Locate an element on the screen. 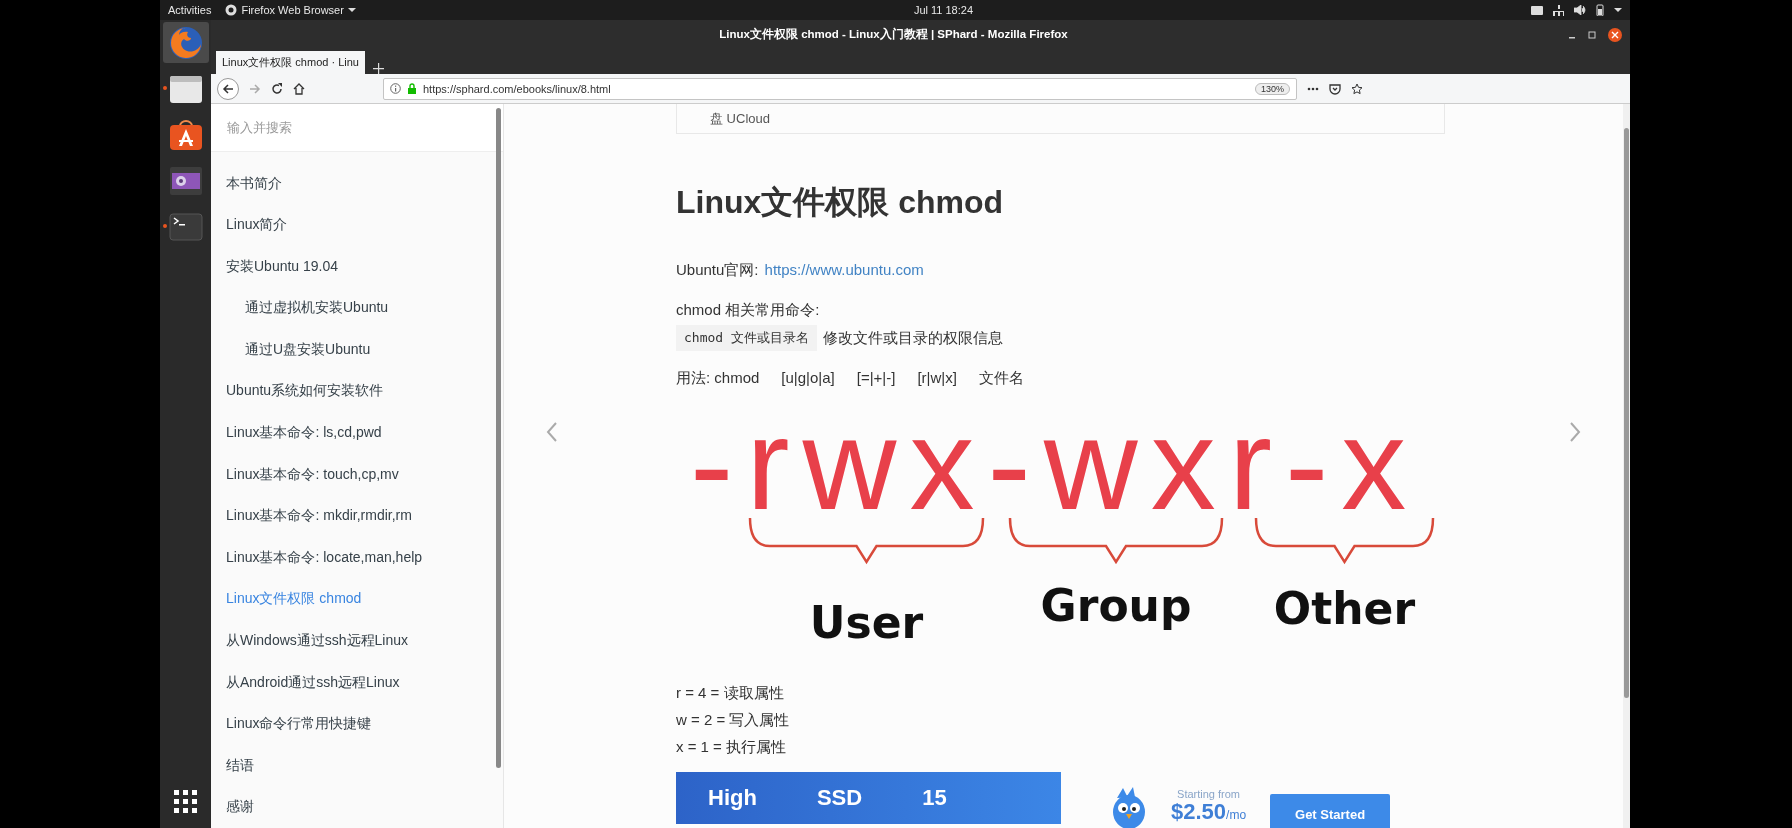 The width and height of the screenshot is (1792, 828). sidebar-item: Ubuntu系统如何安装软件 is located at coordinates (357, 391).